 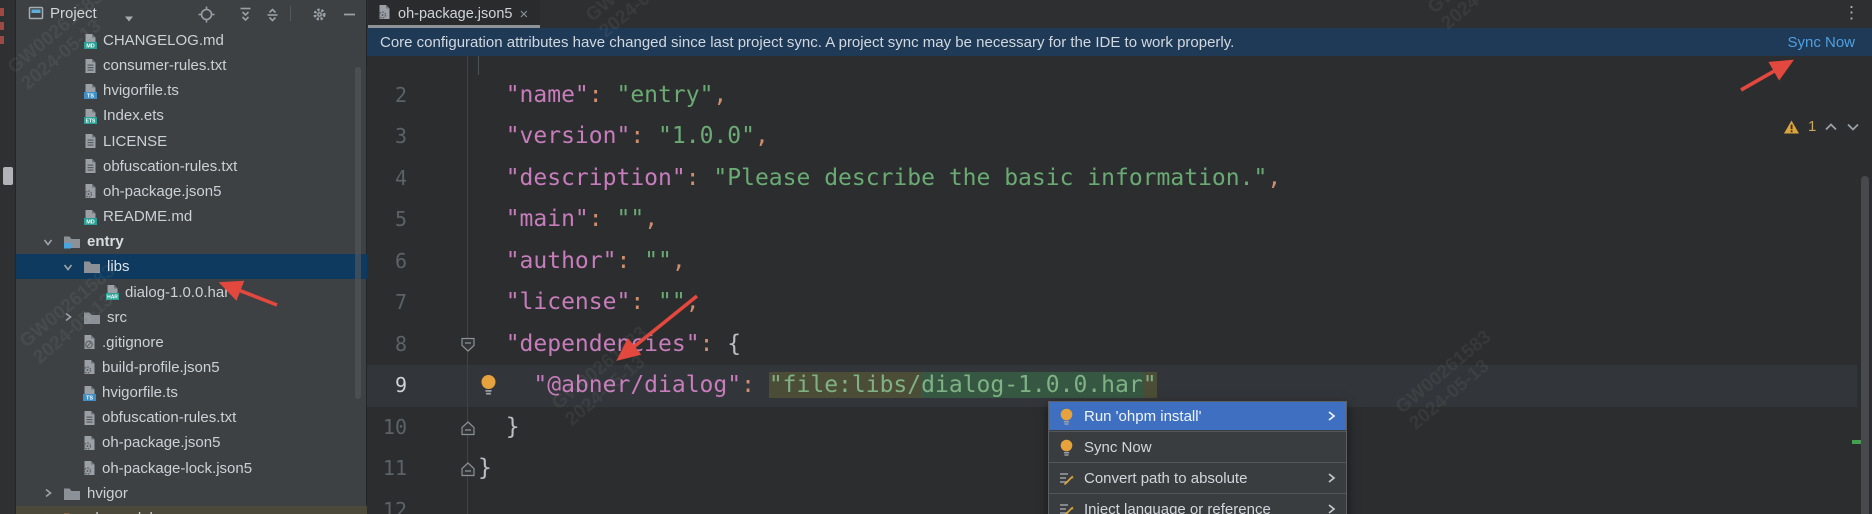 What do you see at coordinates (1852, 13) in the screenshot?
I see `tab-options-icon: ⋮` at bounding box center [1852, 13].